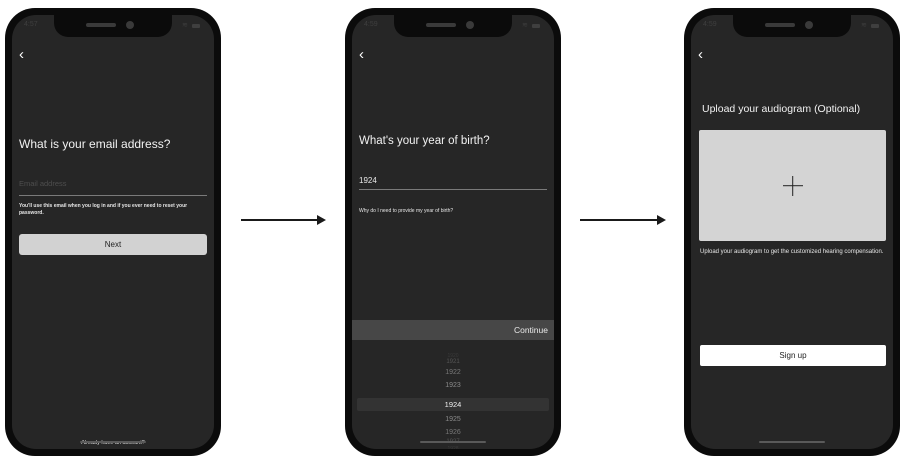 Image resolution: width=902 pixels, height=461 pixels. What do you see at coordinates (453, 385) in the screenshot?
I see `picker-year: 1923` at bounding box center [453, 385].